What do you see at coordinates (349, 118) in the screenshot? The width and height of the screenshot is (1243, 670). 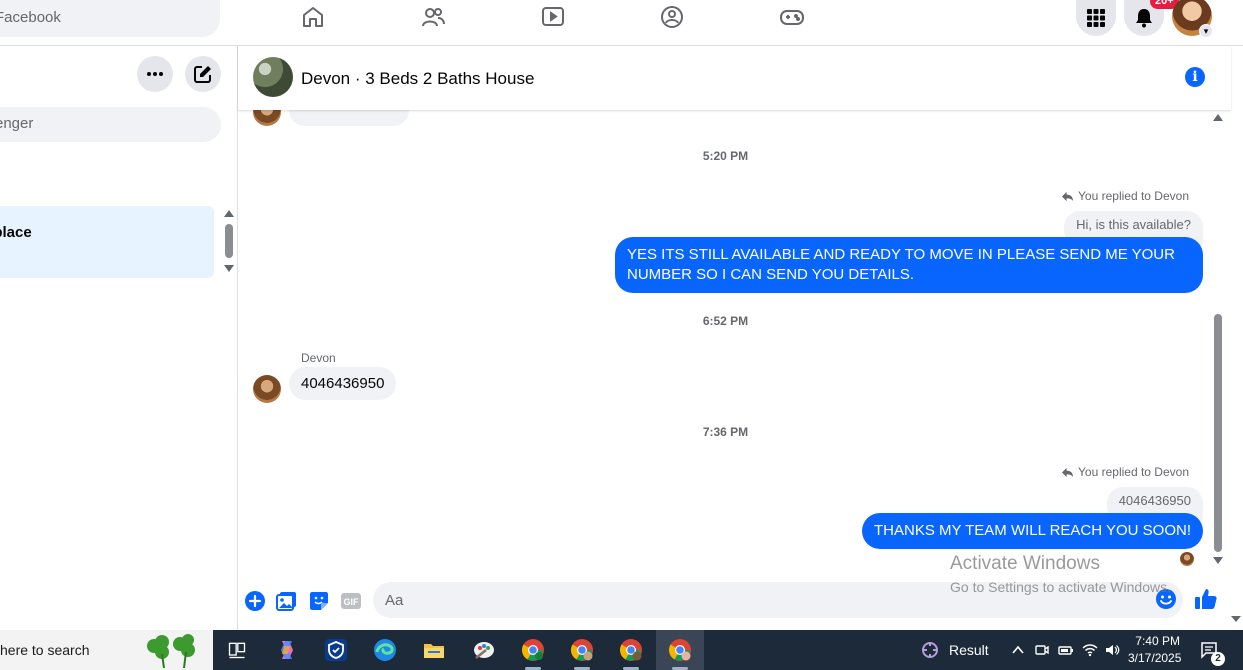 I see `message-bubble-incoming-partial` at bounding box center [349, 118].